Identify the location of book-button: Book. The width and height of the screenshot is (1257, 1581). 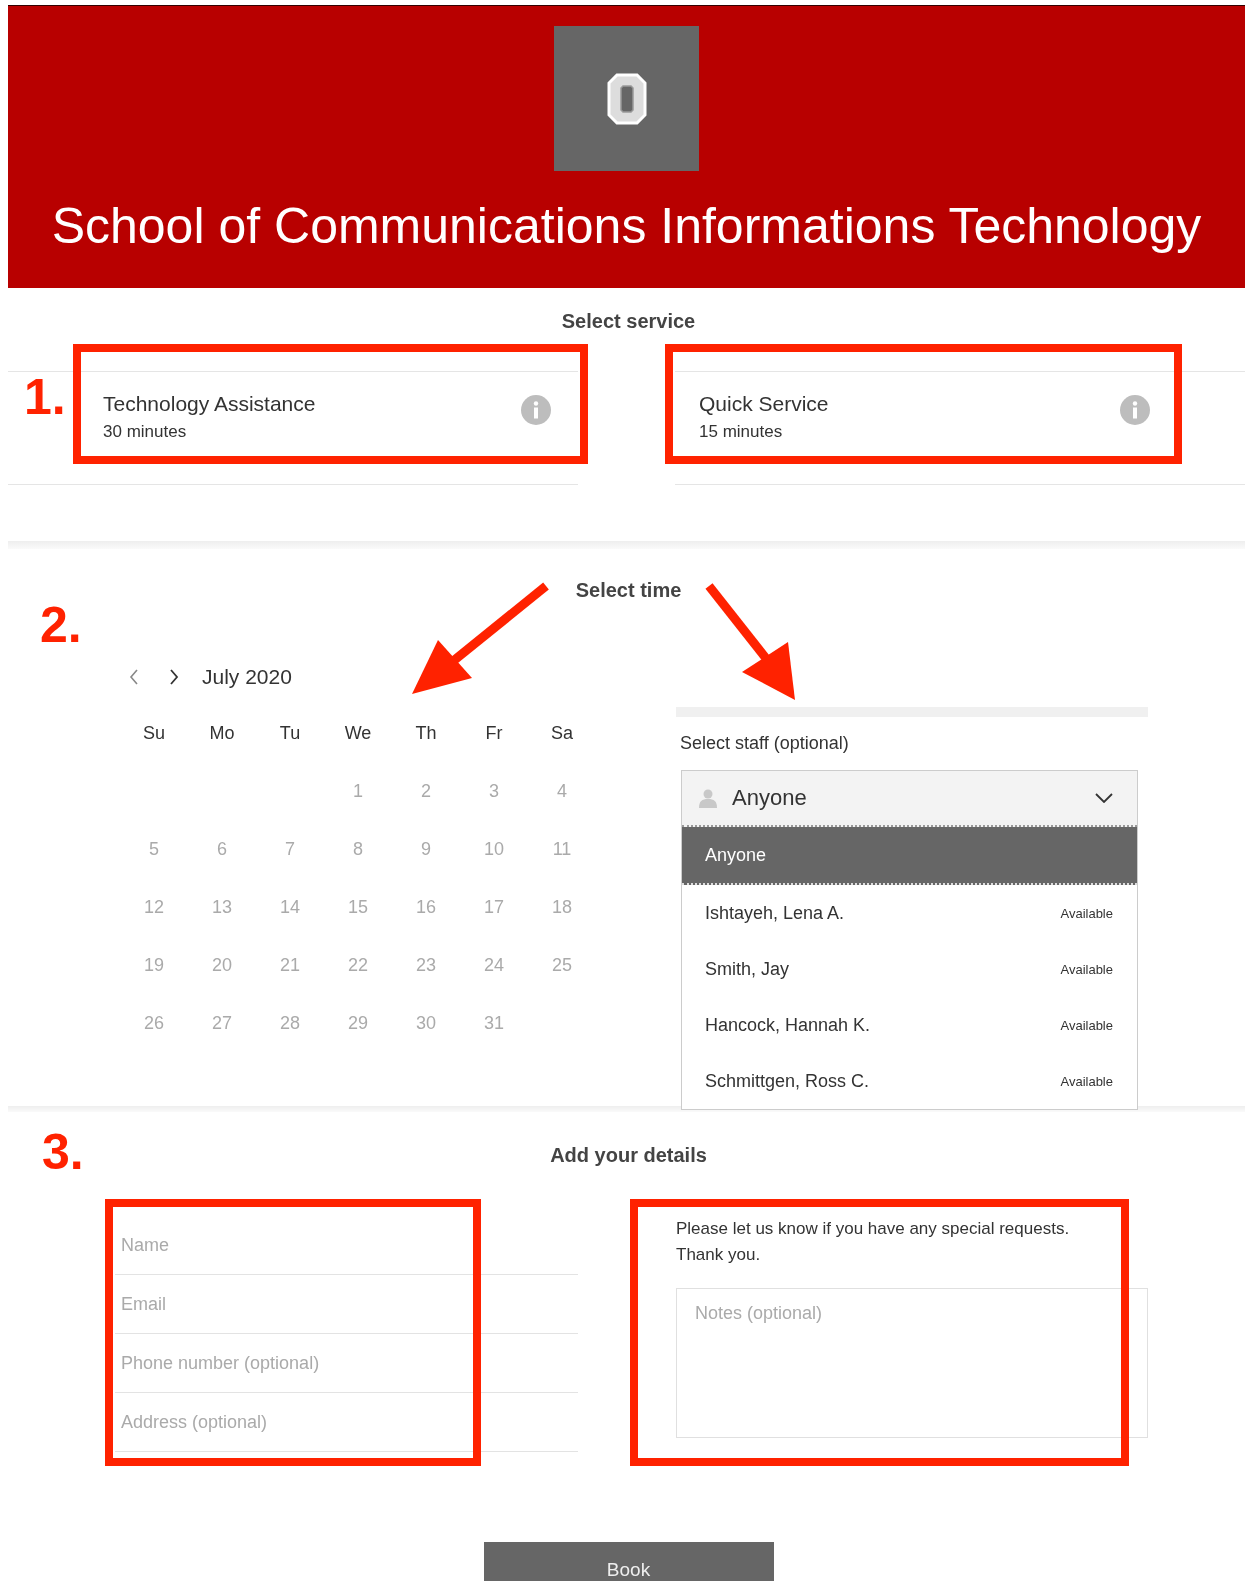
(628, 1561).